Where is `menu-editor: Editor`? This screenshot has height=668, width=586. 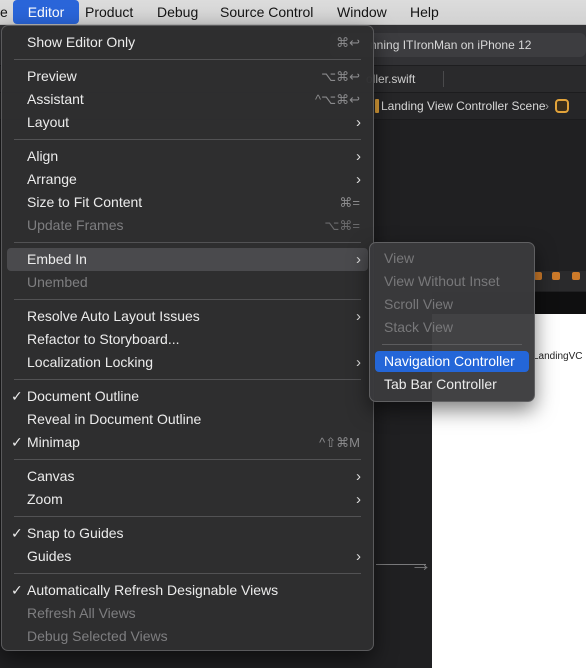
menu-editor: Editor is located at coordinates (46, 12).